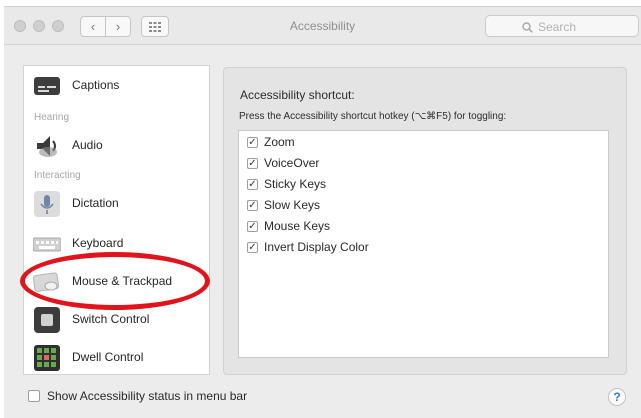 Image resolution: width=641 pixels, height=418 pixels. Describe the element at coordinates (115, 281) in the screenshot. I see `red-highlight-ellipse` at that location.